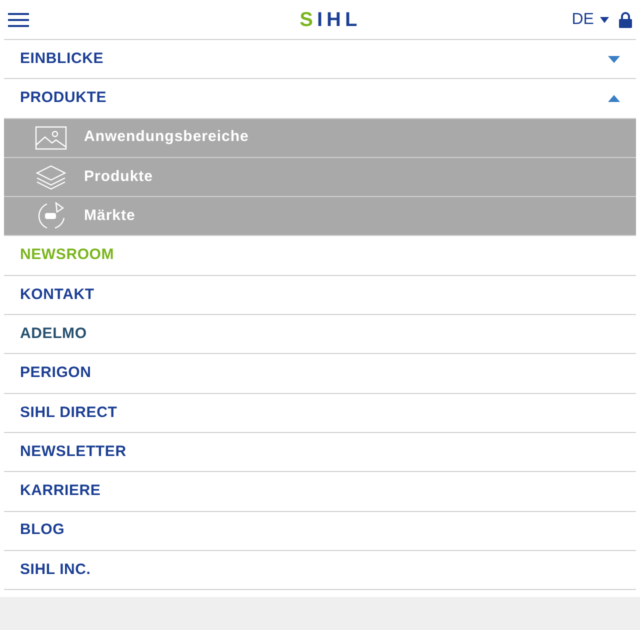 This screenshot has width=640, height=630. I want to click on menu-item: SIHL INC., so click(55, 570).